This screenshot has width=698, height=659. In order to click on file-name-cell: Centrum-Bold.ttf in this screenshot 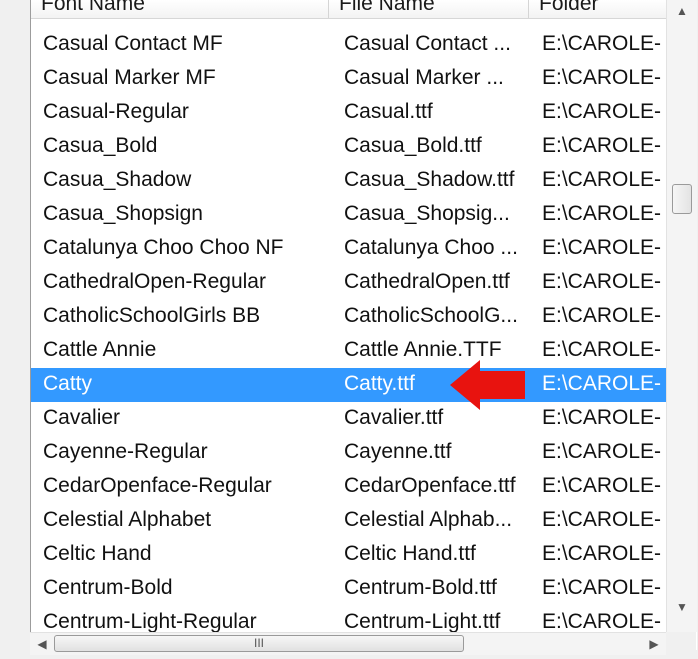, I will do `click(420, 587)`.